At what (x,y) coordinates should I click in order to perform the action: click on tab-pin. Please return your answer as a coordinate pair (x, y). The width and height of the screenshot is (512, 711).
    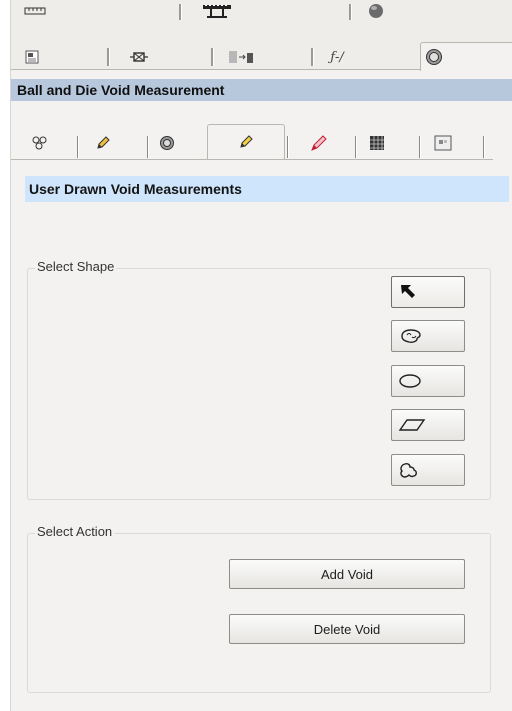
    Looking at the image, I should click on (139, 57).